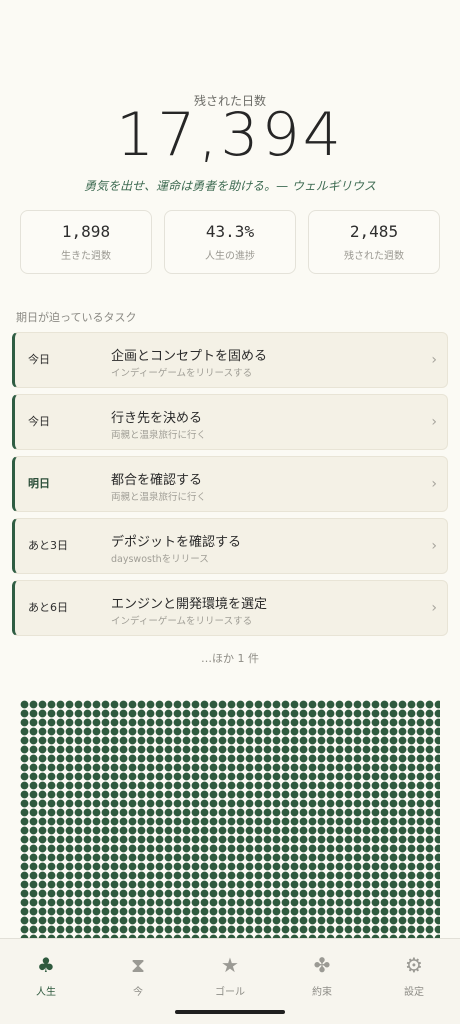 The image size is (460, 1024). I want to click on tab-now: ⧗ 今, so click(138, 981).